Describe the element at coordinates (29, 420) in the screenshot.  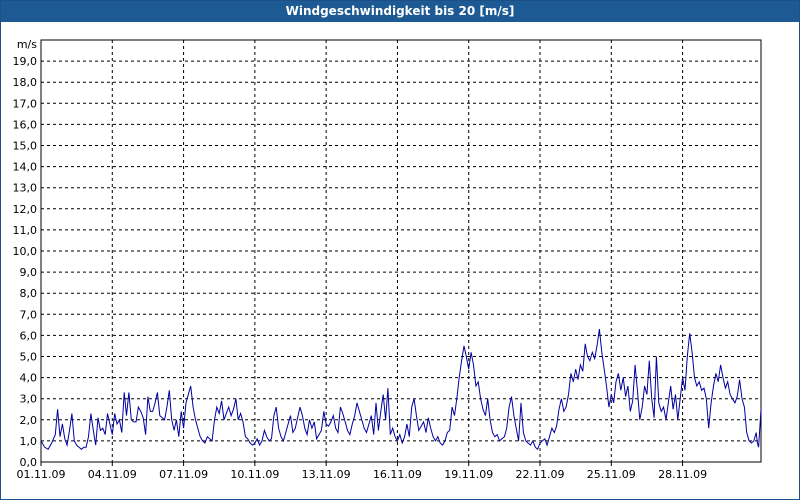
I see `y-tick-label: 2,0` at that location.